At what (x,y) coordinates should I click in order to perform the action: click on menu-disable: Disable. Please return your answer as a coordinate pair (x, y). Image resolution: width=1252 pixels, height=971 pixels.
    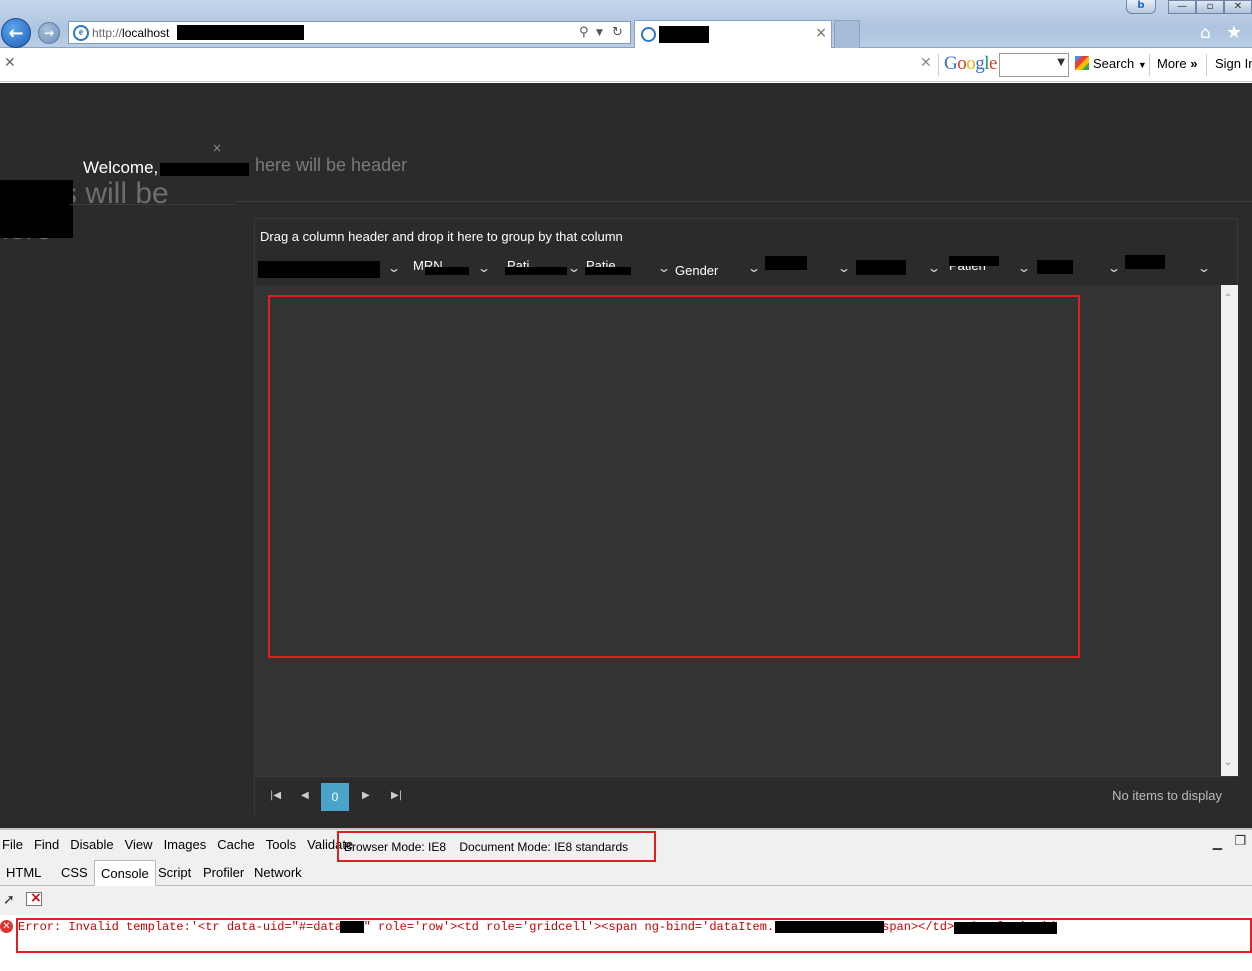
    Looking at the image, I should click on (91, 844).